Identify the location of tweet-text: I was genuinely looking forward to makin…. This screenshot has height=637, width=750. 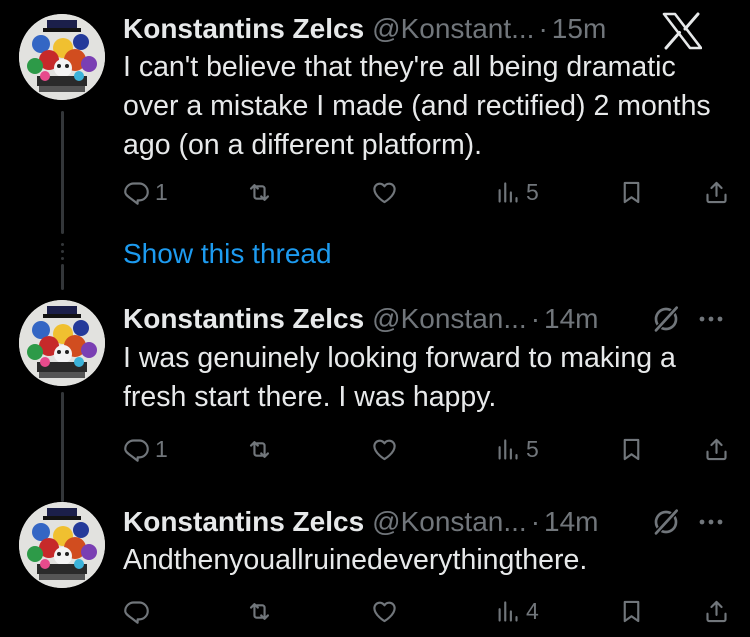
(399, 377).